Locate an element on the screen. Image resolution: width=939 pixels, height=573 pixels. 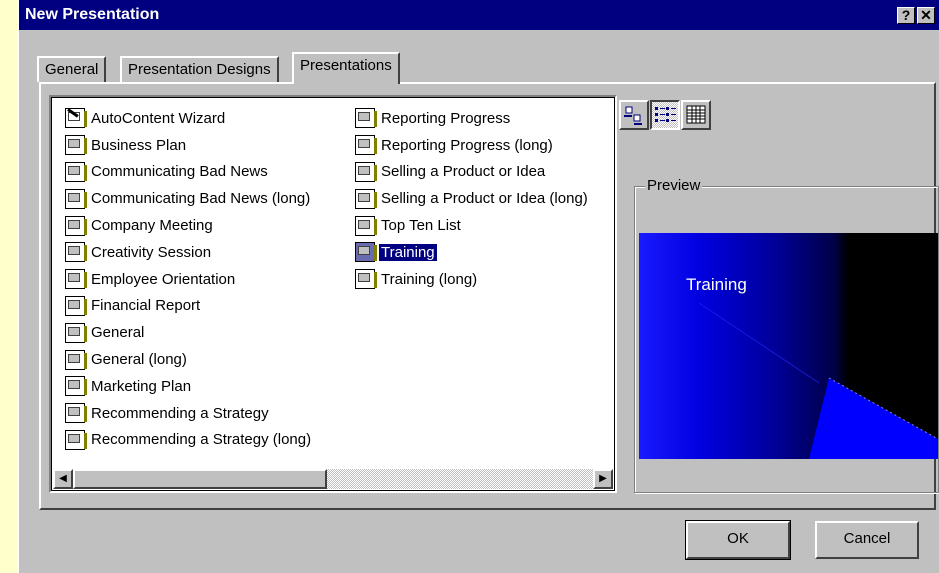
preview-label: Preview is located at coordinates (674, 185).